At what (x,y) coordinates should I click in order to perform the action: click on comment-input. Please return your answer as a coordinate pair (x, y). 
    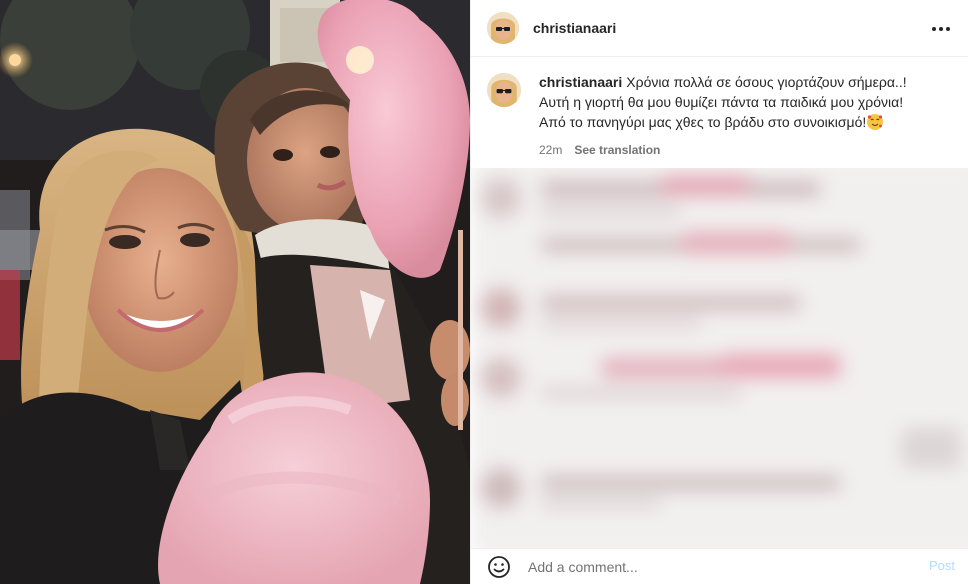
    Looking at the image, I should click on (718, 566).